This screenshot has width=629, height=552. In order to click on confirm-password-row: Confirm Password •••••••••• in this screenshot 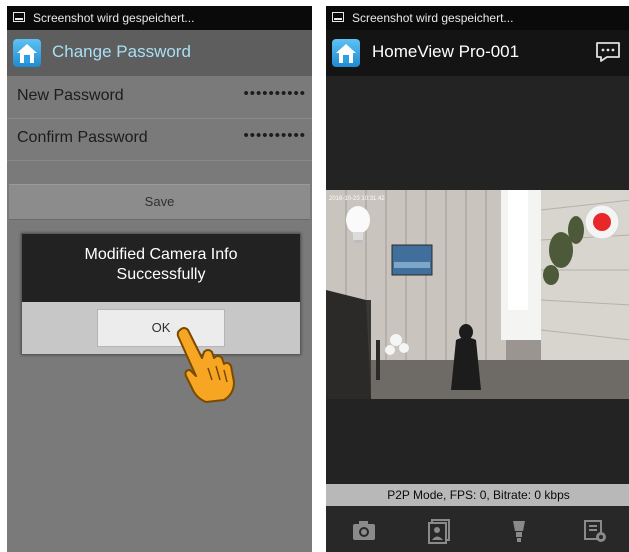, I will do `click(159, 139)`.